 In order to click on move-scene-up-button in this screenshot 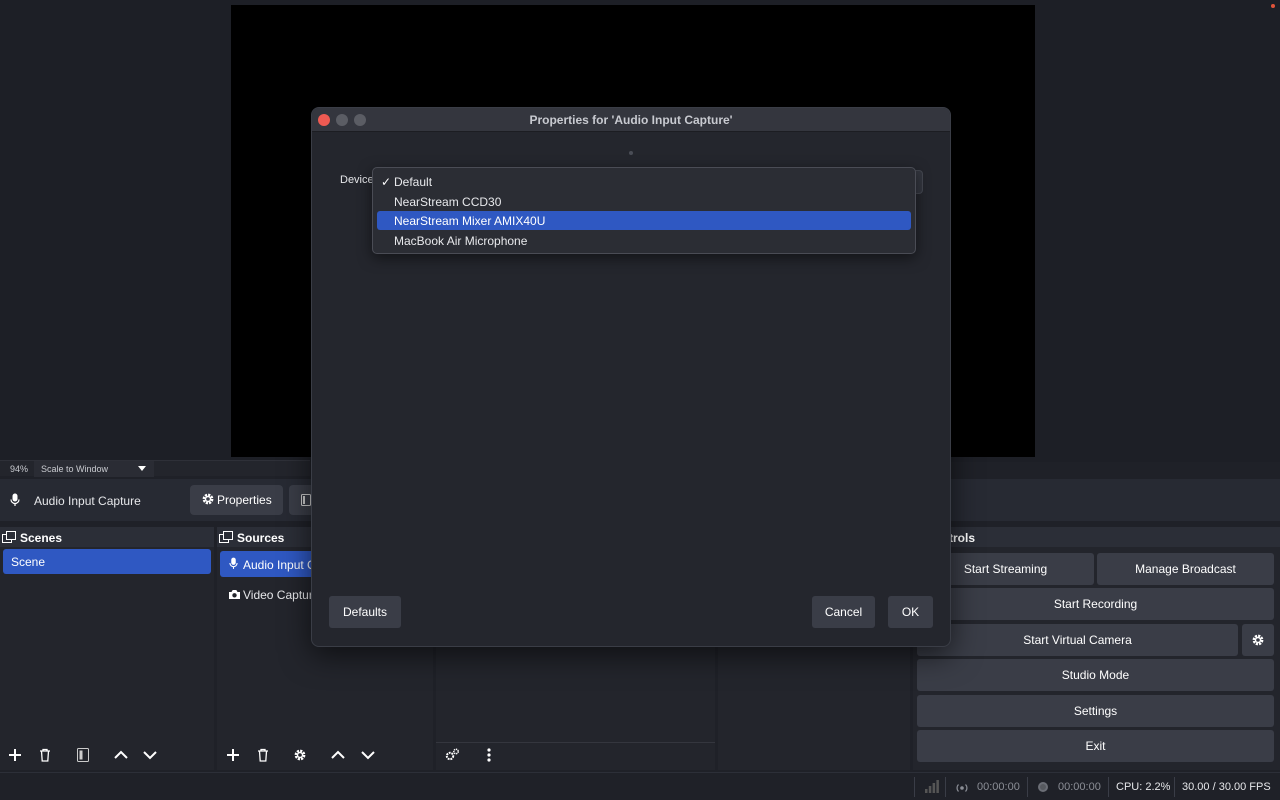, I will do `click(121, 755)`.